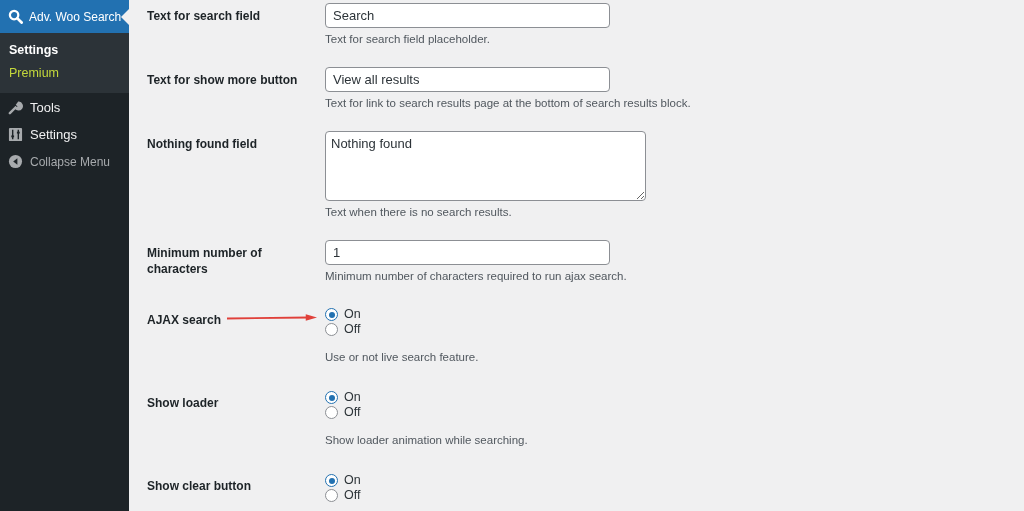 The image size is (1024, 511). Describe the element at coordinates (204, 16) in the screenshot. I see `setting-label: Text for search field` at that location.